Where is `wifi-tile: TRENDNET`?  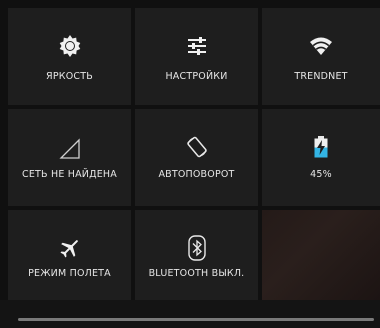
wifi-tile: TRENDNET is located at coordinates (321, 56).